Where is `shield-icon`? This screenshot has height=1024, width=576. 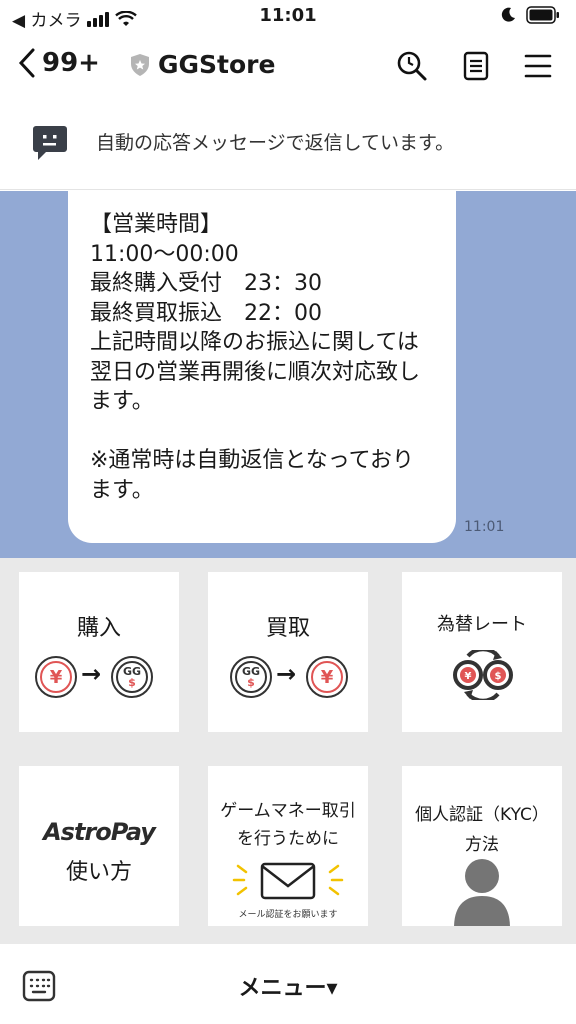
shield-icon is located at coordinates (140, 64).